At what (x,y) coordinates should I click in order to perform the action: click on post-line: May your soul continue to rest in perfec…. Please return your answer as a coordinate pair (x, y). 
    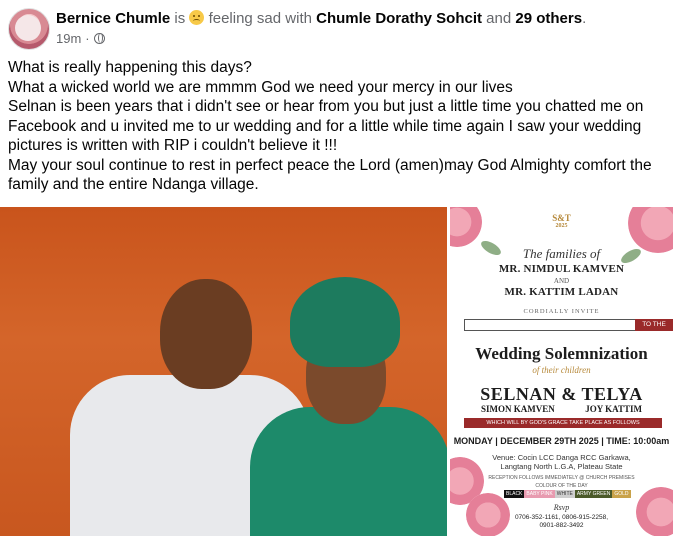
    Looking at the image, I should click on (330, 175).